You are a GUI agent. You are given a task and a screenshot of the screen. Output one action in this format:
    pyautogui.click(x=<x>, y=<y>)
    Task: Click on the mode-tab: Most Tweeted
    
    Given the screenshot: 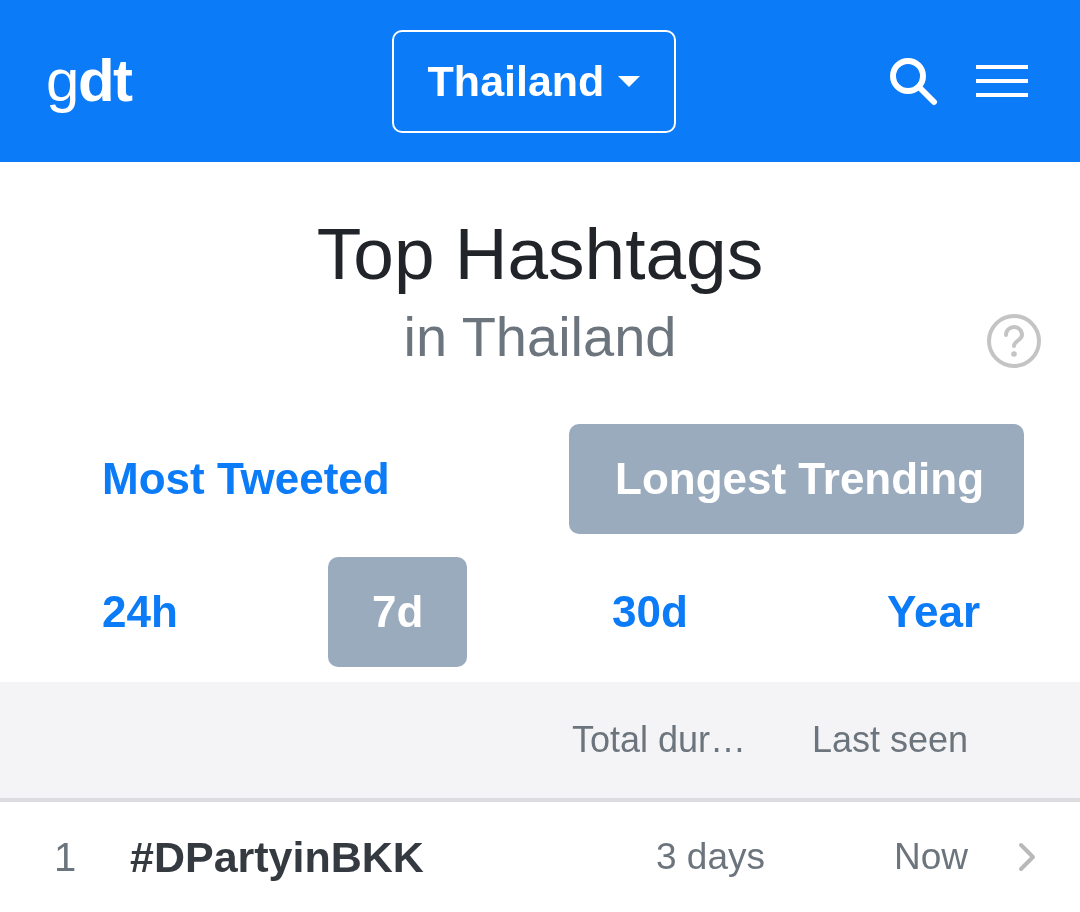 What is the action you would take?
    pyautogui.click(x=246, y=479)
    